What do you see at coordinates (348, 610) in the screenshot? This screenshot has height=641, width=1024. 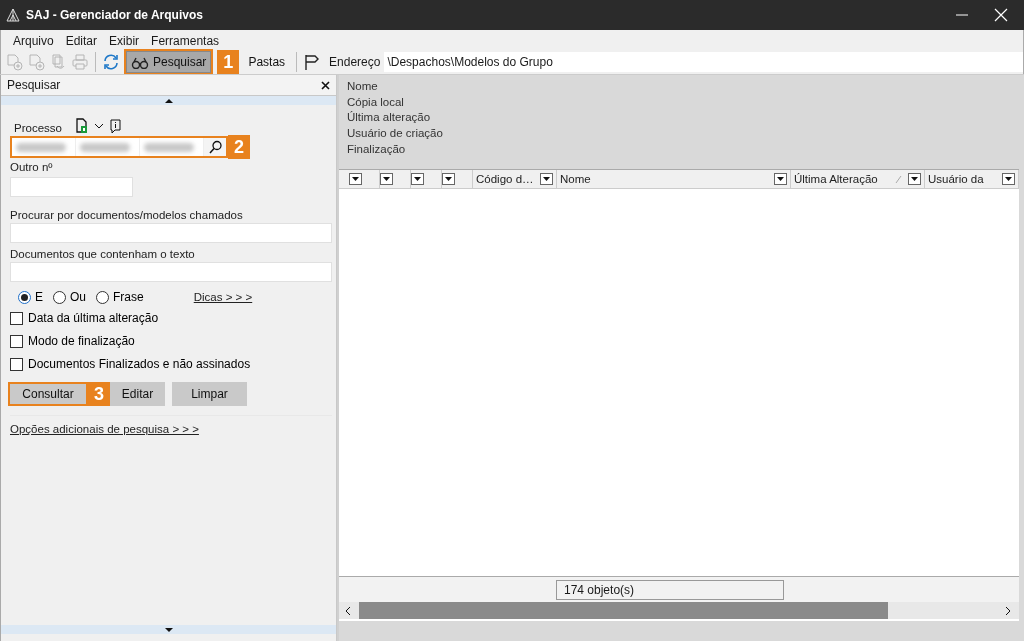 I see `scroll-left-icon` at bounding box center [348, 610].